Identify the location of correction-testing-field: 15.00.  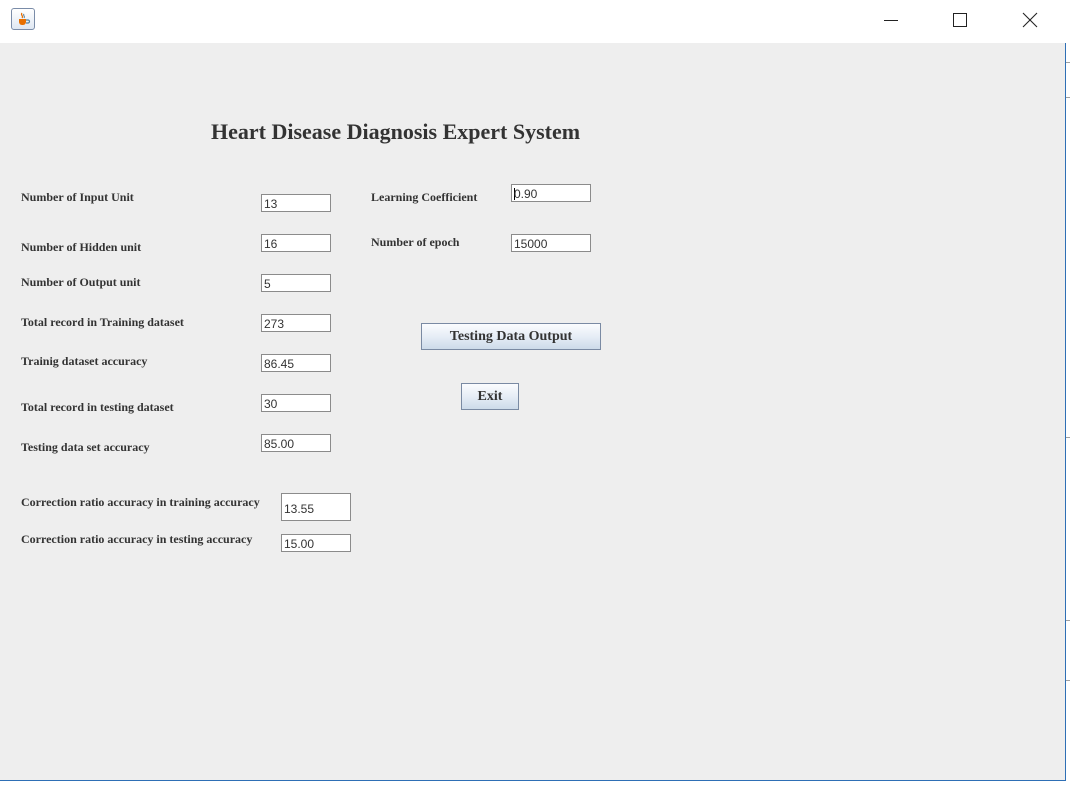
(316, 543).